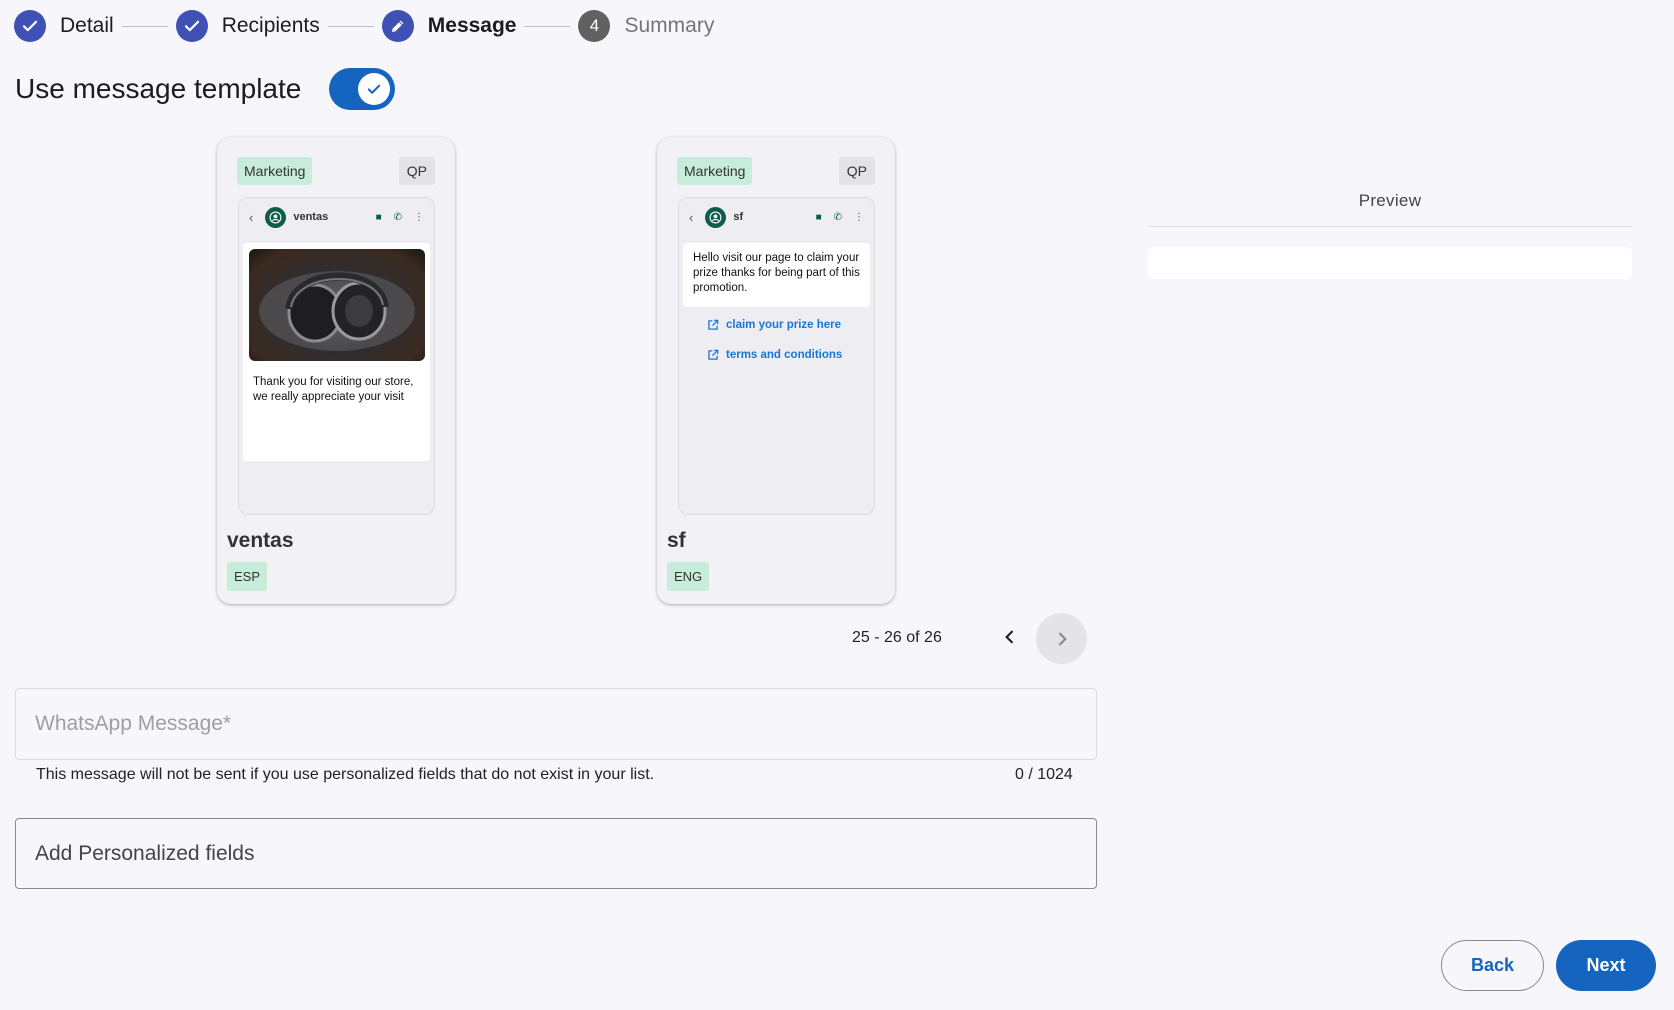  Describe the element at coordinates (897, 637) in the screenshot. I see `pagination-range: 25 - 26 of 26` at that location.